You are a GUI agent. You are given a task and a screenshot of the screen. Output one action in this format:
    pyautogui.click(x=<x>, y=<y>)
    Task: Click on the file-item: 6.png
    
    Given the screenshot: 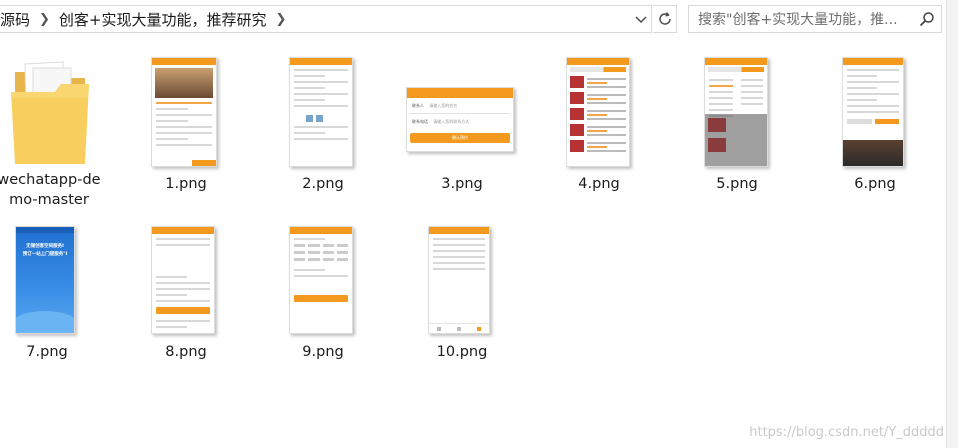 What is the action you would take?
    pyautogui.click(x=875, y=184)
    